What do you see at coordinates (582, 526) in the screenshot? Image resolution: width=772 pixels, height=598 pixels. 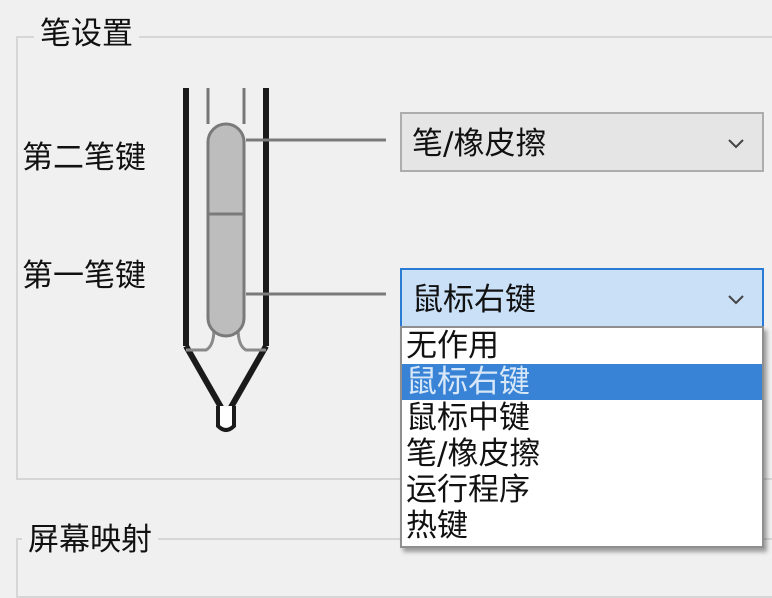 I see `dropdown-option-hotkey: 热键` at bounding box center [582, 526].